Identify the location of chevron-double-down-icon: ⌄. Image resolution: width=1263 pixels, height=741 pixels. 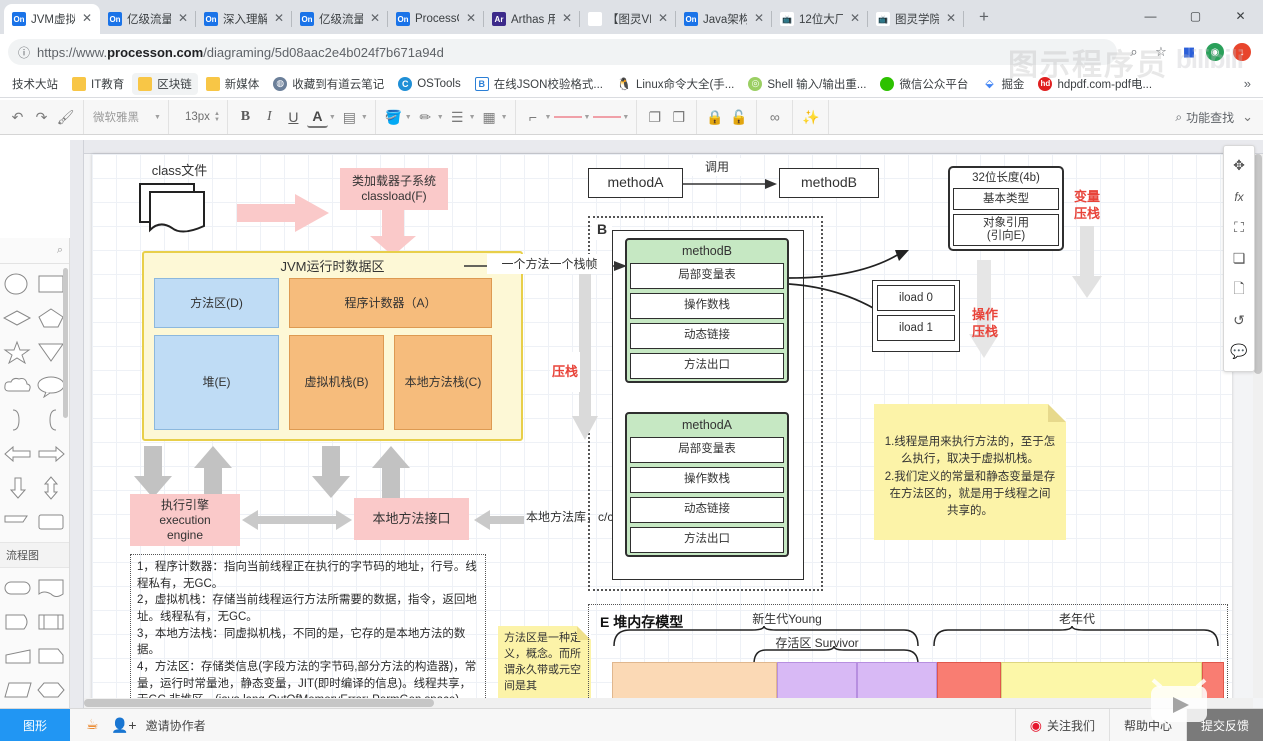
(1252, 117).